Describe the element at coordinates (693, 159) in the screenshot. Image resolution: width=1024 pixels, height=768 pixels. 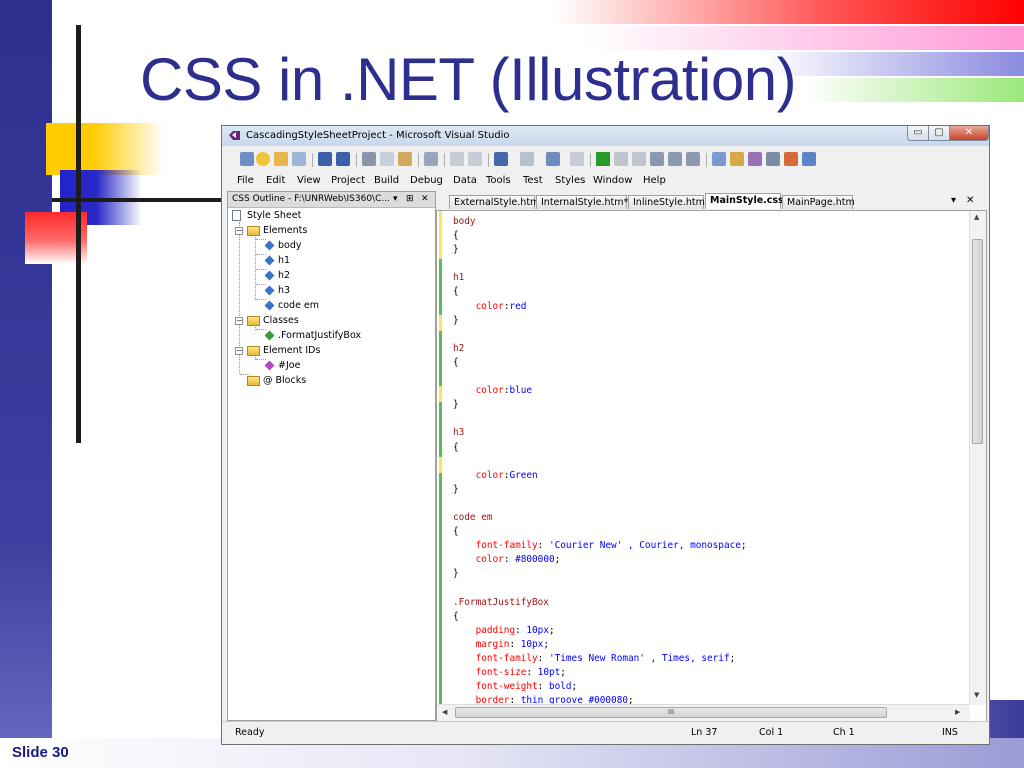
I see `step-out-icon` at that location.